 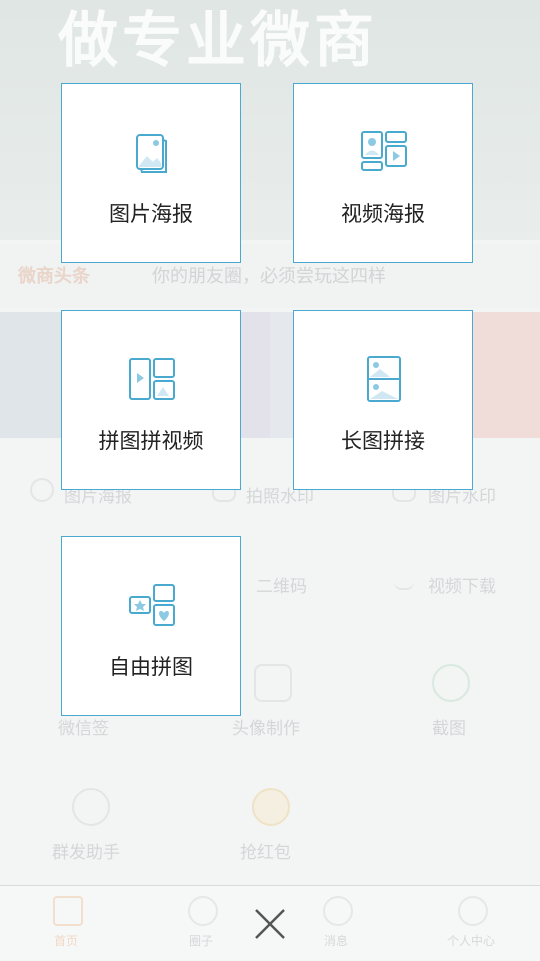 I want to click on bg-item-label: 抢红包, so click(x=265, y=853).